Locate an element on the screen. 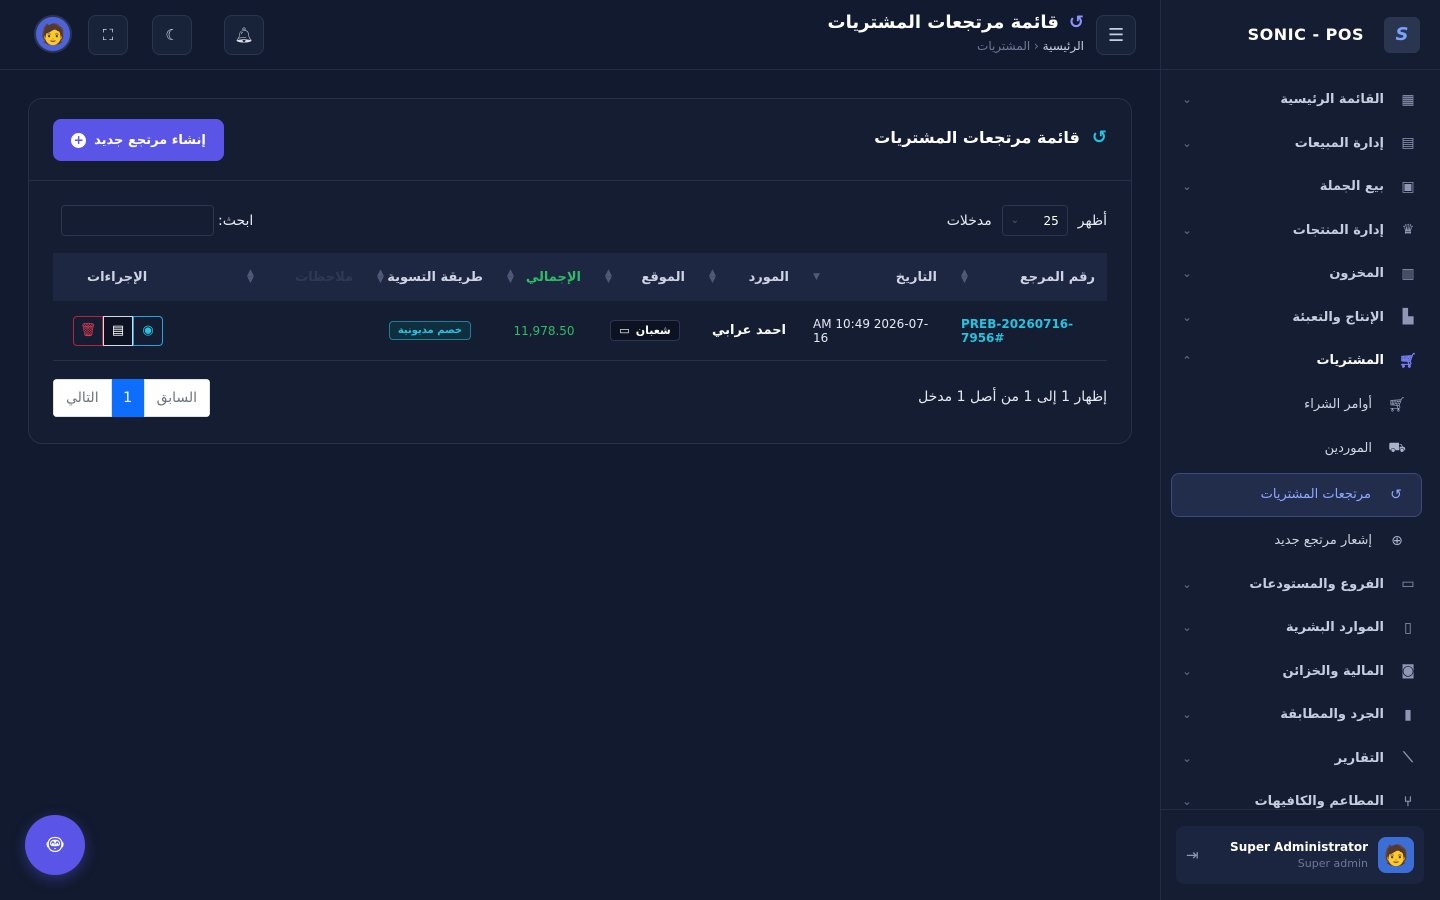 The width and height of the screenshot is (1440, 900). sidebar-subitem-new-return: ⊕ إشعار مرتجع جديد is located at coordinates (1300, 541).